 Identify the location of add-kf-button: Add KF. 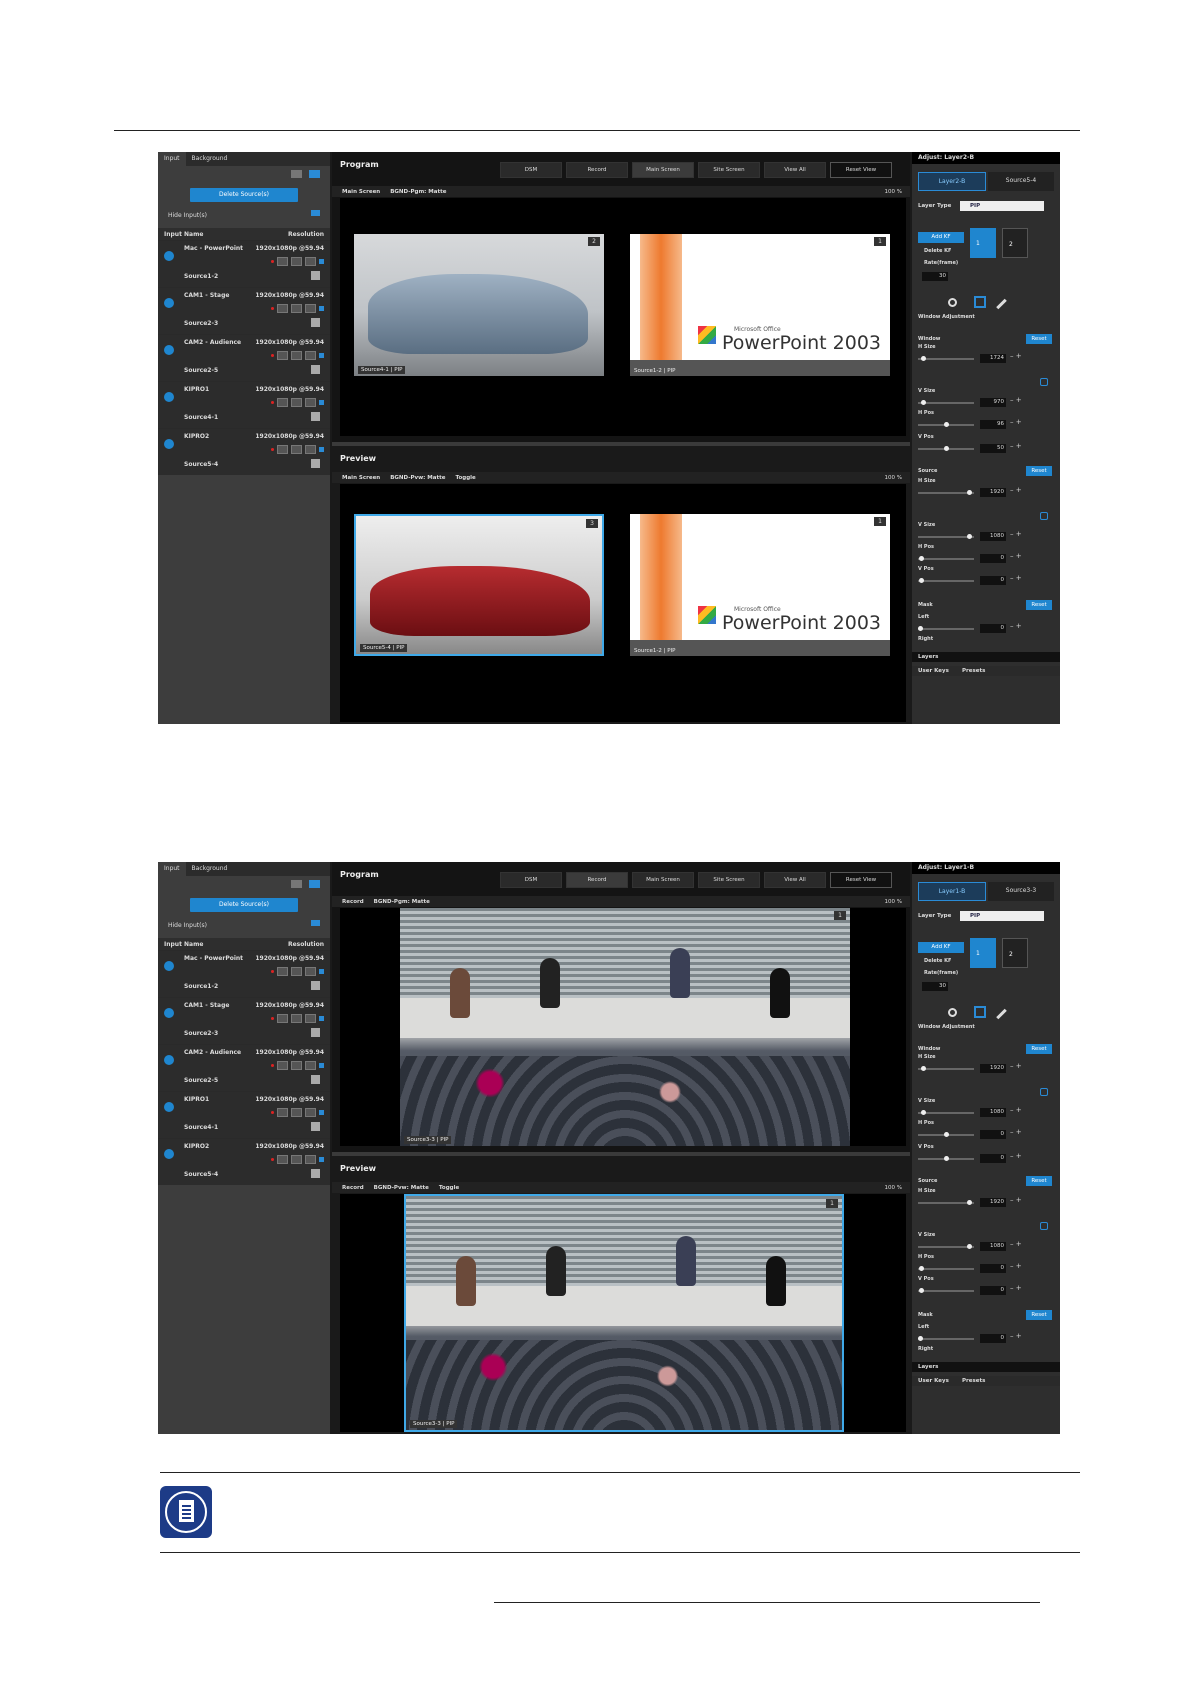
(941, 237).